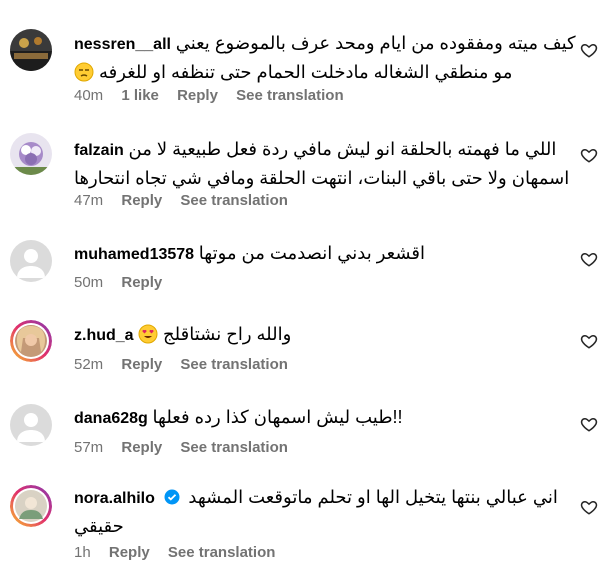 The image size is (611, 583). I want to click on comment-content: muhamed13578 اقشعر بدني انصدمت من موتها, so click(324, 254).